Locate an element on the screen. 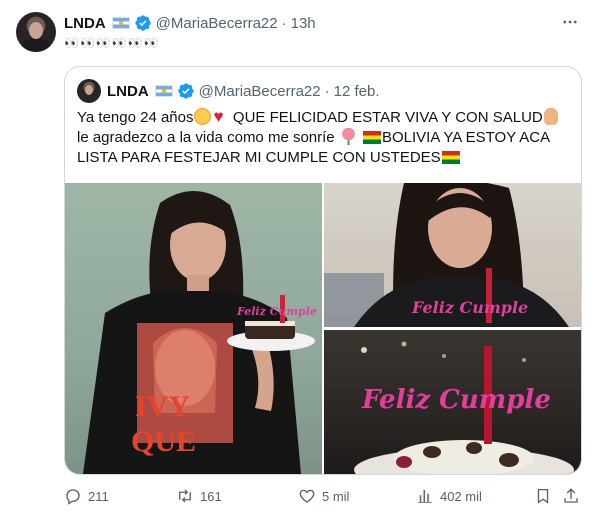  red-heart-icon: ♥ is located at coordinates (218, 116).